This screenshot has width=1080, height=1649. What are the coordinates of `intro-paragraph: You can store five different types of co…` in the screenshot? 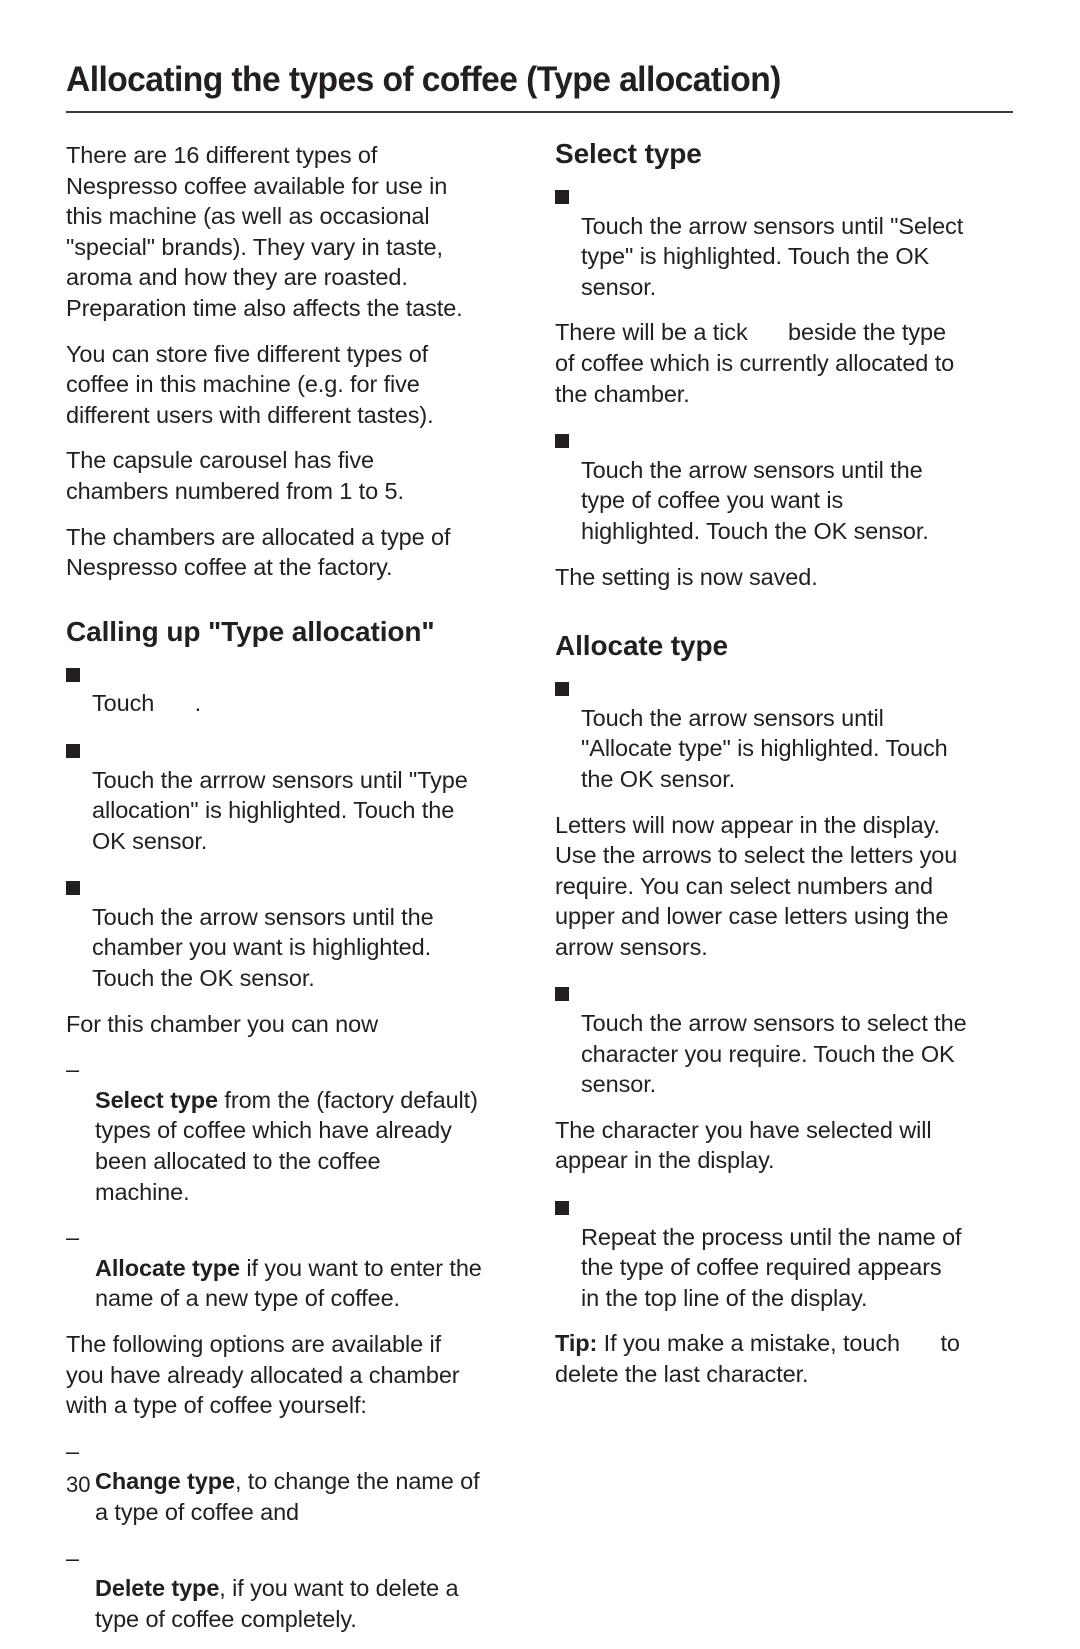 It's located at (250, 384).